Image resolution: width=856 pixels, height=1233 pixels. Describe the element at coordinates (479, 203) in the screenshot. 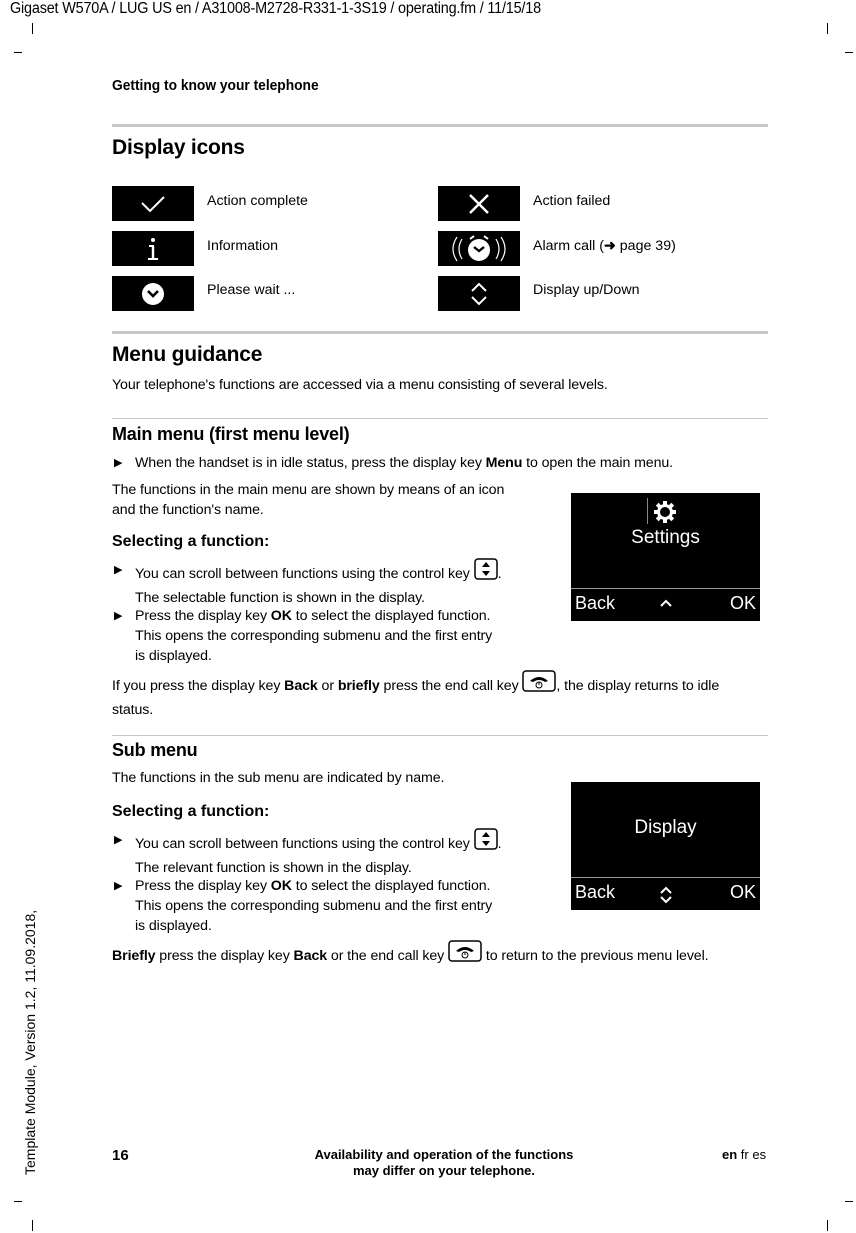

I see `cross-icon` at that location.